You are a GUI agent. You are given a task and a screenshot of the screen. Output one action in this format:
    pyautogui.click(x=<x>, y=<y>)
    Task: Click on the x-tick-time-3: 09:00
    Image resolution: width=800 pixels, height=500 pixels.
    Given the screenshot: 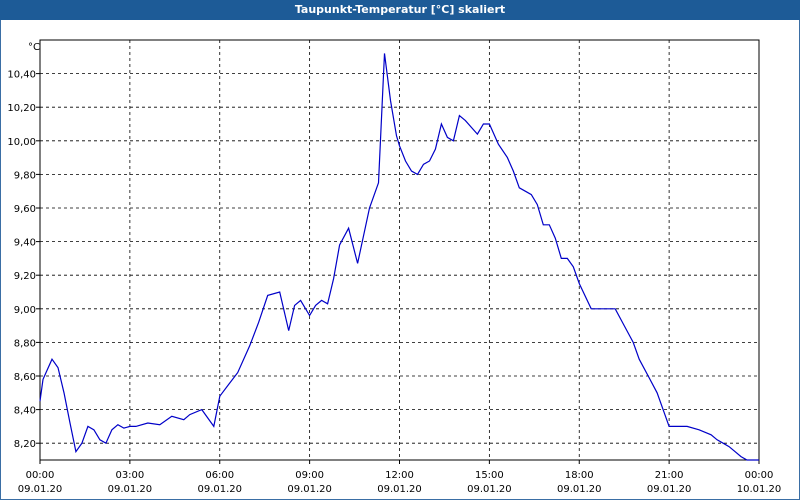 What is the action you would take?
    pyautogui.click(x=309, y=475)
    